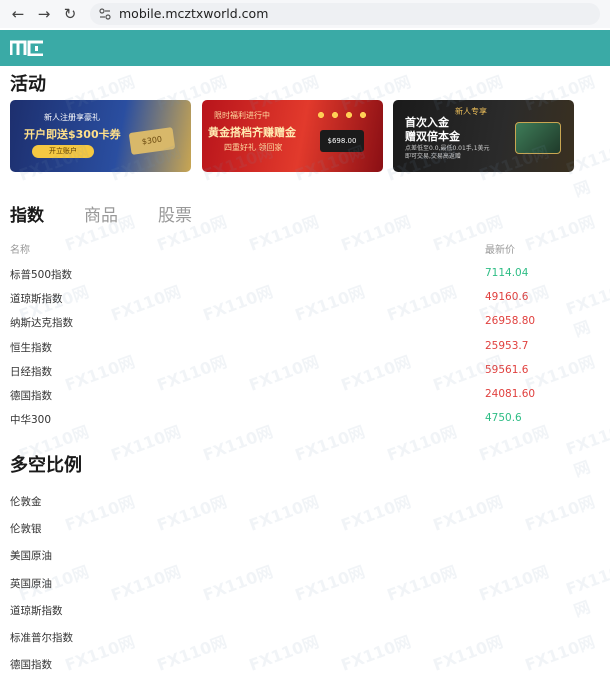 This screenshot has height=691, width=610. I want to click on long-short-item: 德国指数, so click(31, 664).